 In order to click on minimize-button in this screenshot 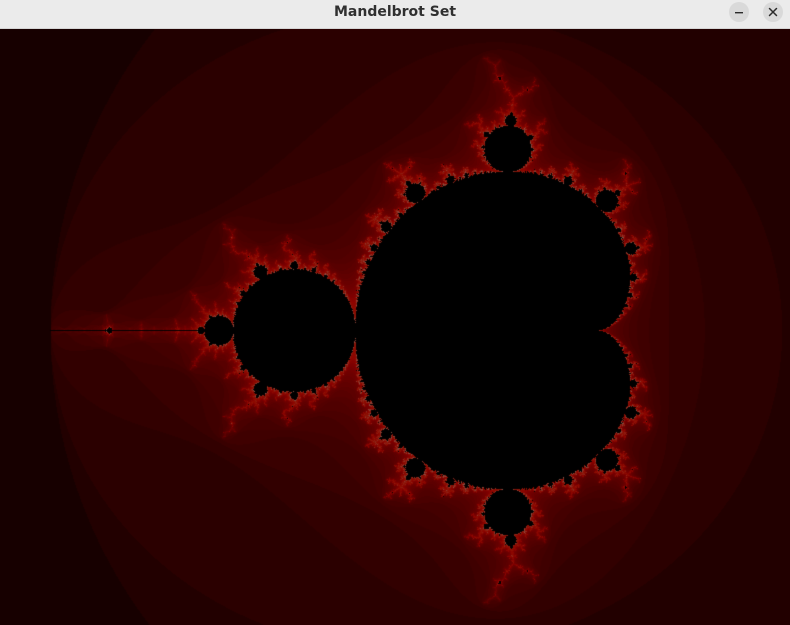, I will do `click(739, 12)`.